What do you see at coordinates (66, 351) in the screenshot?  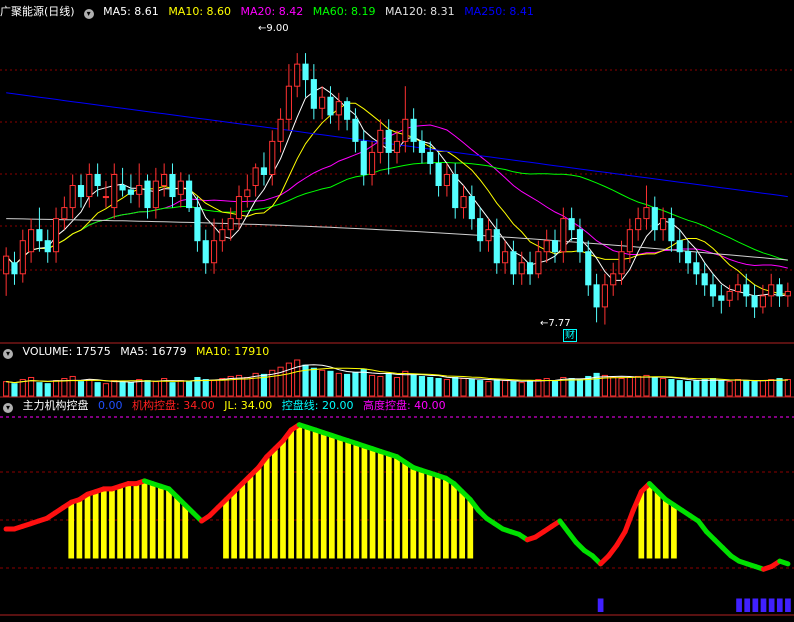 I see `volume-label: VOLUME: 17575` at bounding box center [66, 351].